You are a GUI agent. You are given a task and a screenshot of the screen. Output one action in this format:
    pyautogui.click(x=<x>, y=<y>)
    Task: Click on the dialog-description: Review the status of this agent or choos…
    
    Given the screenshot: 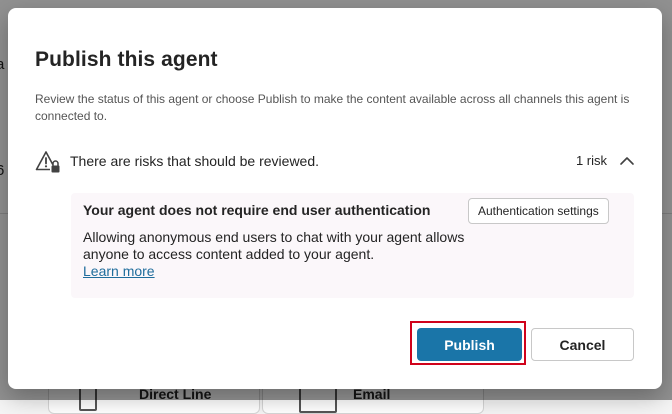 What is the action you would take?
    pyautogui.click(x=332, y=107)
    